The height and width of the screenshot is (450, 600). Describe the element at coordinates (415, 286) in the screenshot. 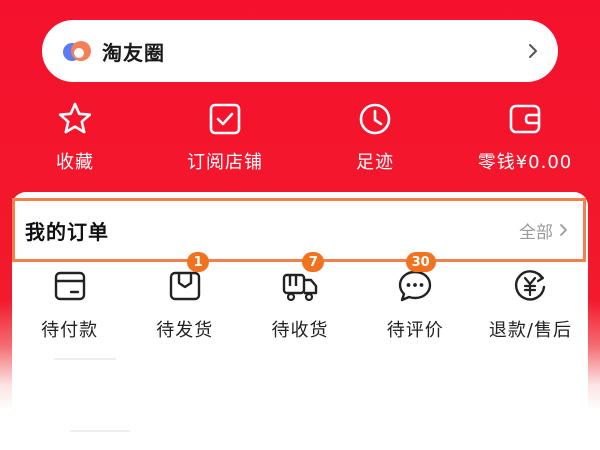

I see `chat-bubble-icon` at that location.